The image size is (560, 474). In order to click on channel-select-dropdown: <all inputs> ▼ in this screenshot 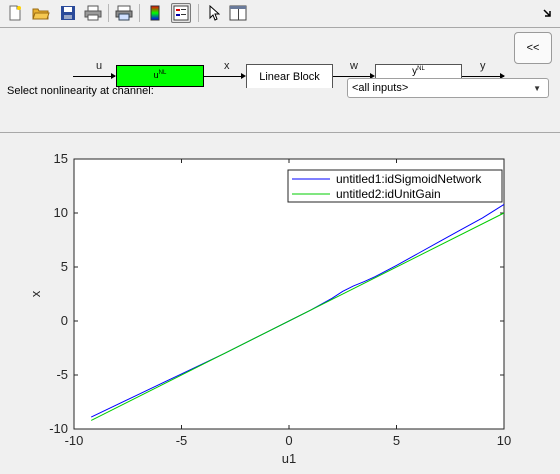, I will do `click(448, 88)`.